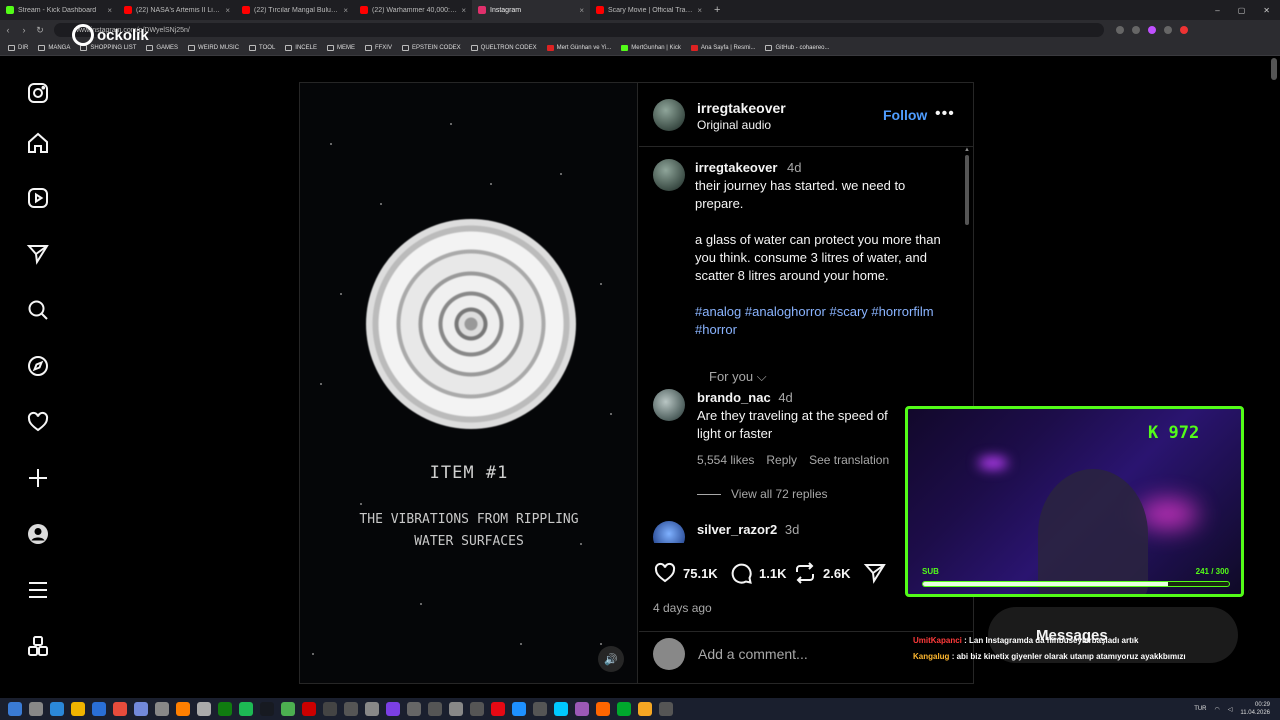 The height and width of the screenshot is (720, 1280). Describe the element at coordinates (295, 10) in the screenshot. I see `browser-tab: (22) Tırcılar Mangal Buluşması Ve×` at that location.